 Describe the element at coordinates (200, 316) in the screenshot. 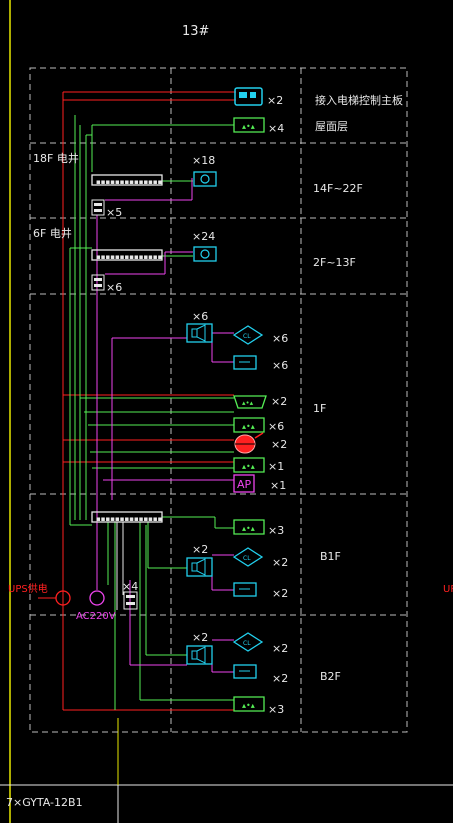

I see `count-speakers-1f: ×6` at that location.